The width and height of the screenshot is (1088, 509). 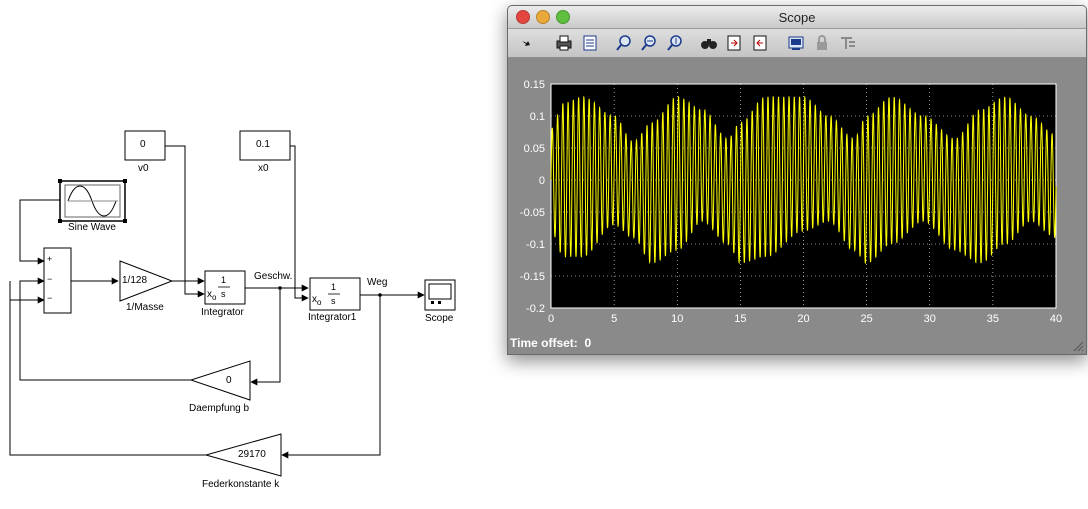 I want to click on damping-name: Daempfung b, so click(x=219, y=408).